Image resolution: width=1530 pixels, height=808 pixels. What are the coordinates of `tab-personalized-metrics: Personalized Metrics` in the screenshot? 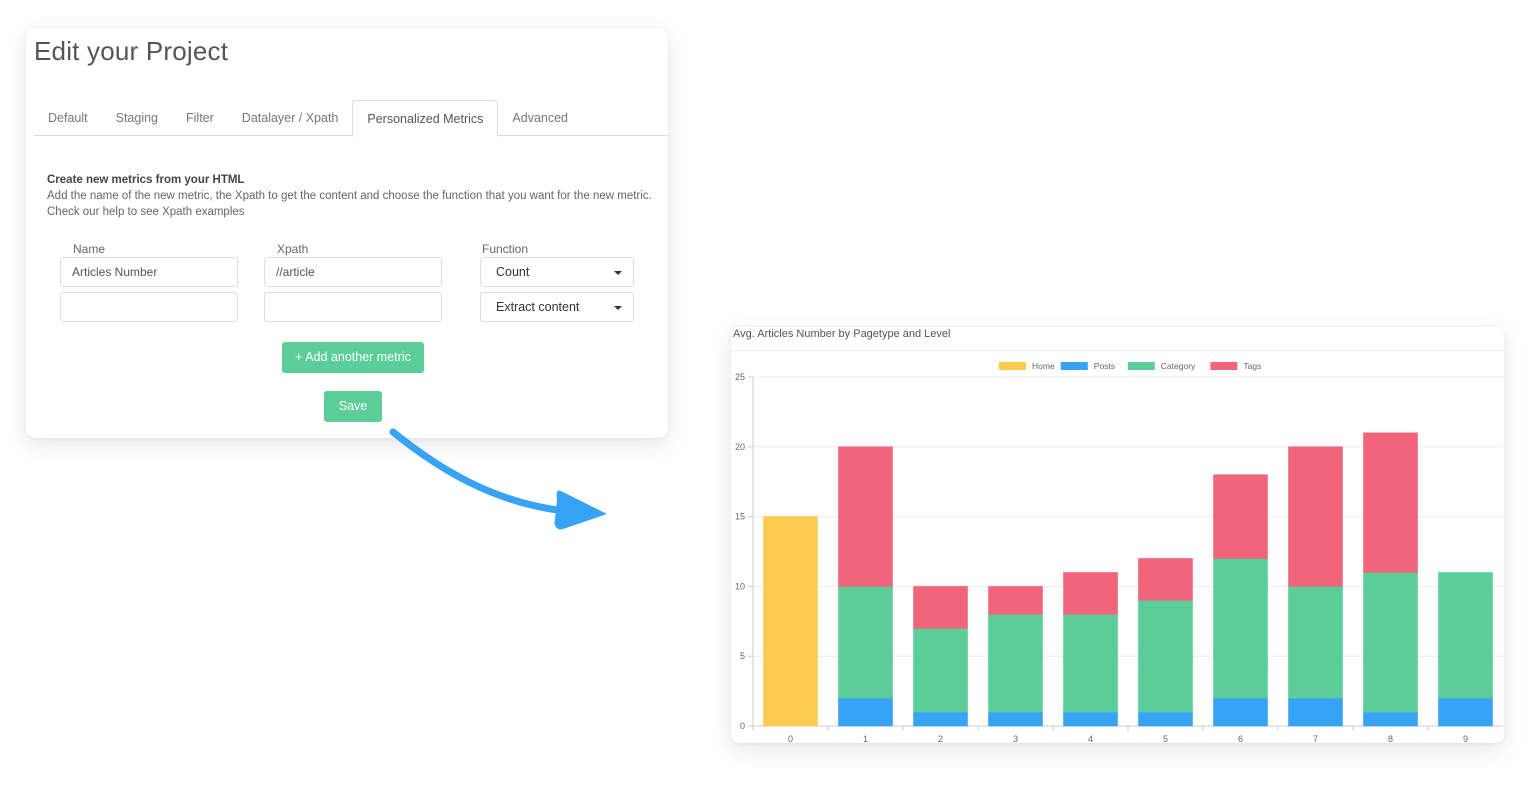 It's located at (425, 118).